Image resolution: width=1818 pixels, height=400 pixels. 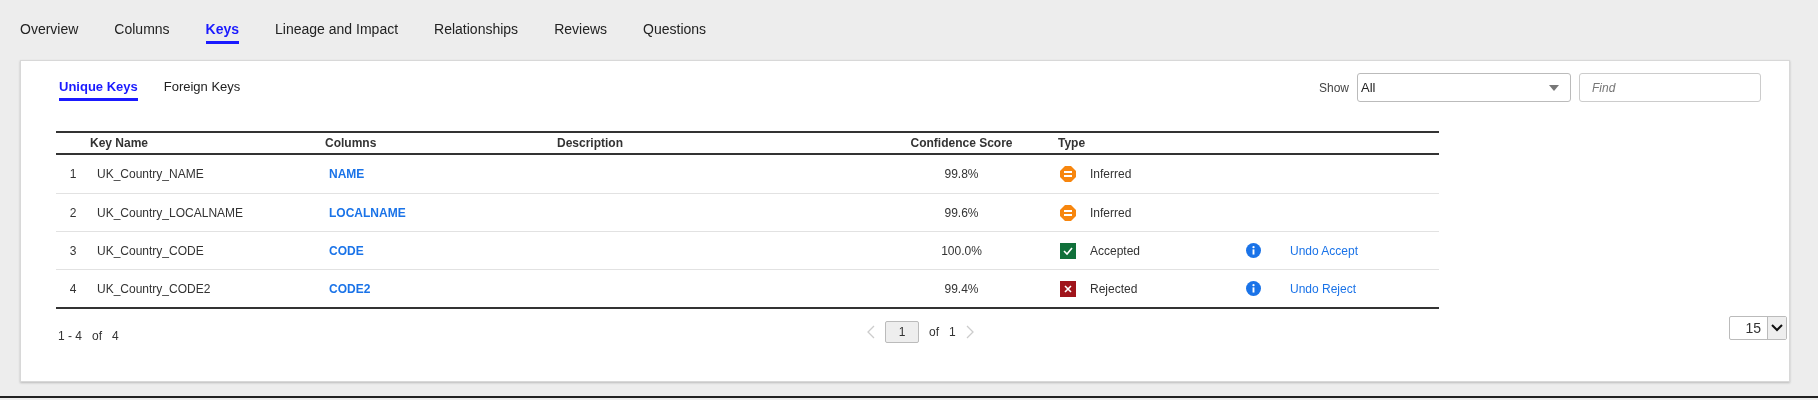 I want to click on tab: Relationships, so click(x=476, y=31).